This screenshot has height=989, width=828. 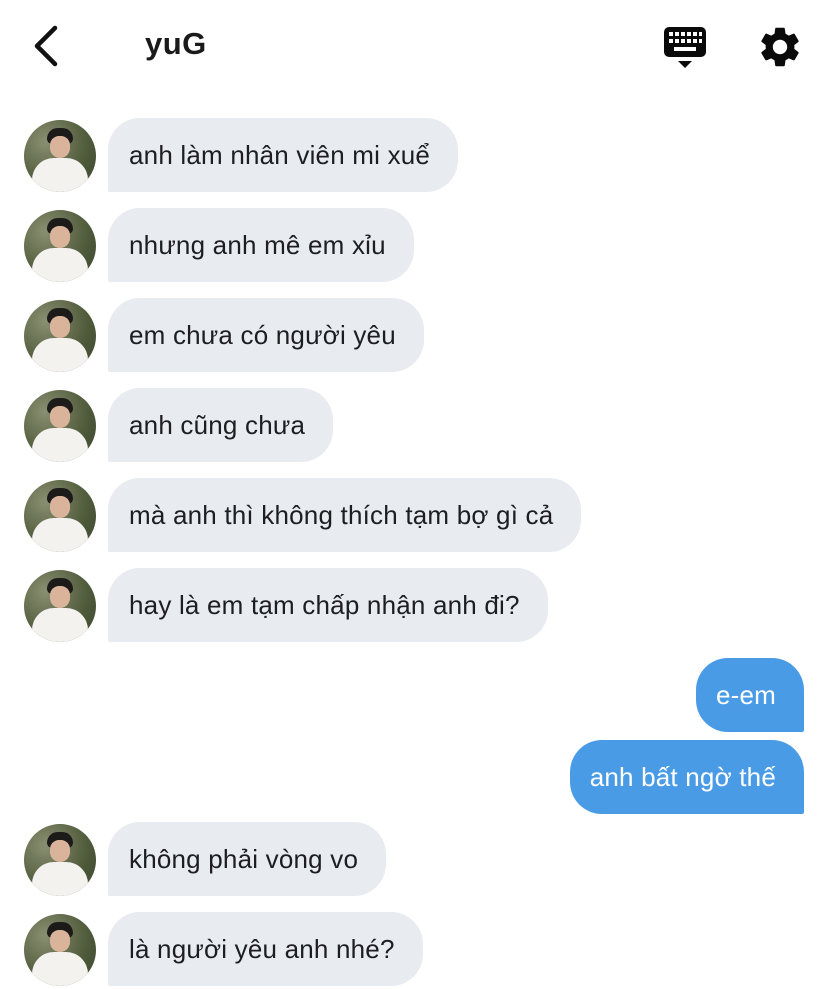 What do you see at coordinates (328, 605) in the screenshot?
I see `message-bubble: hay là em tạm chấp nhận anh đi?` at bounding box center [328, 605].